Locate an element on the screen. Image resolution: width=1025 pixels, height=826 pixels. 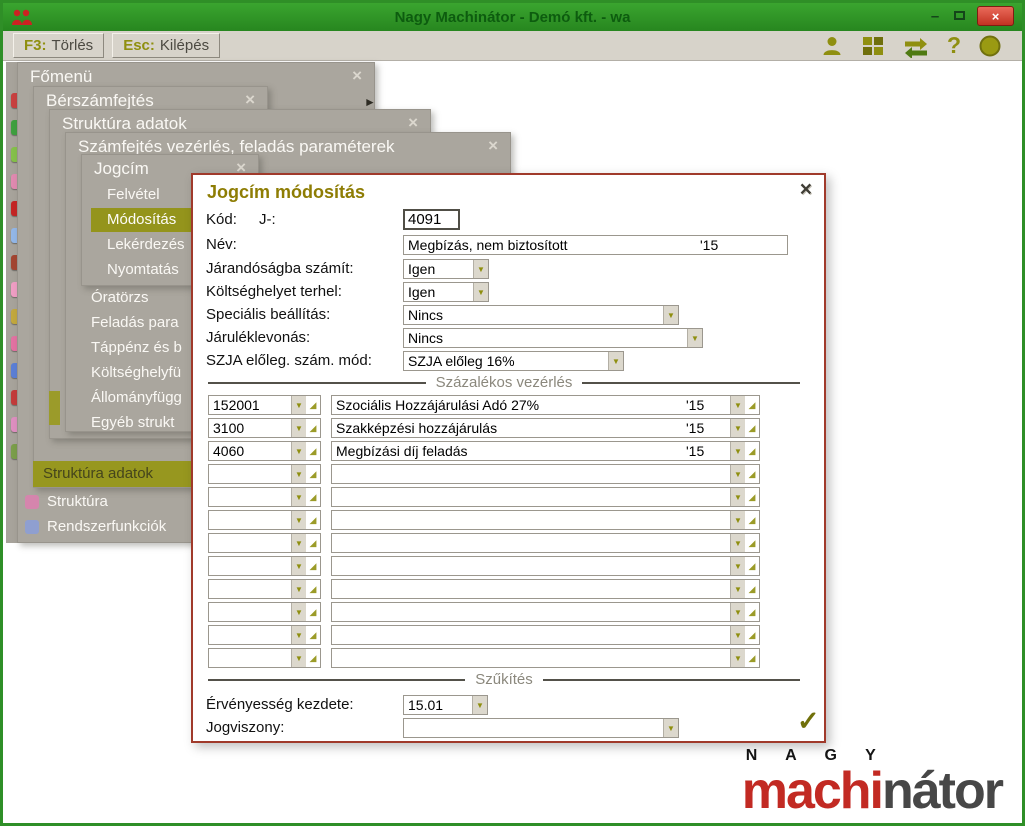
row-name-dropdown: Szociális Hozzájárulási Adó 27% '15 ▼ ◢ is located at coordinates (545, 405).